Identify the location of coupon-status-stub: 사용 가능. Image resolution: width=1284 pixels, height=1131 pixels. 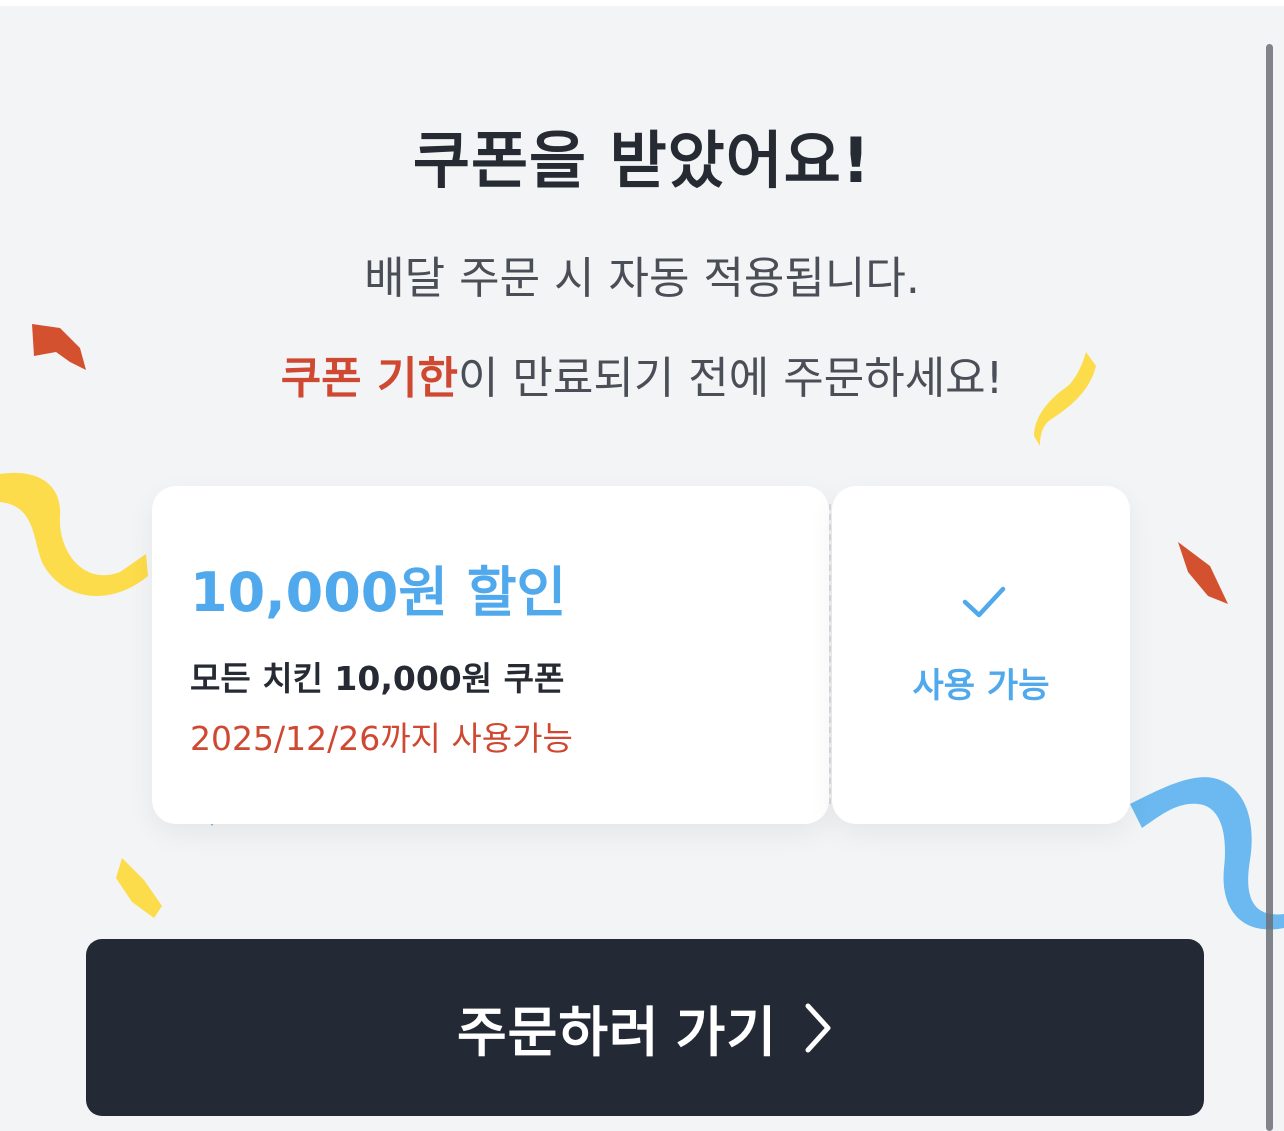
(981, 655).